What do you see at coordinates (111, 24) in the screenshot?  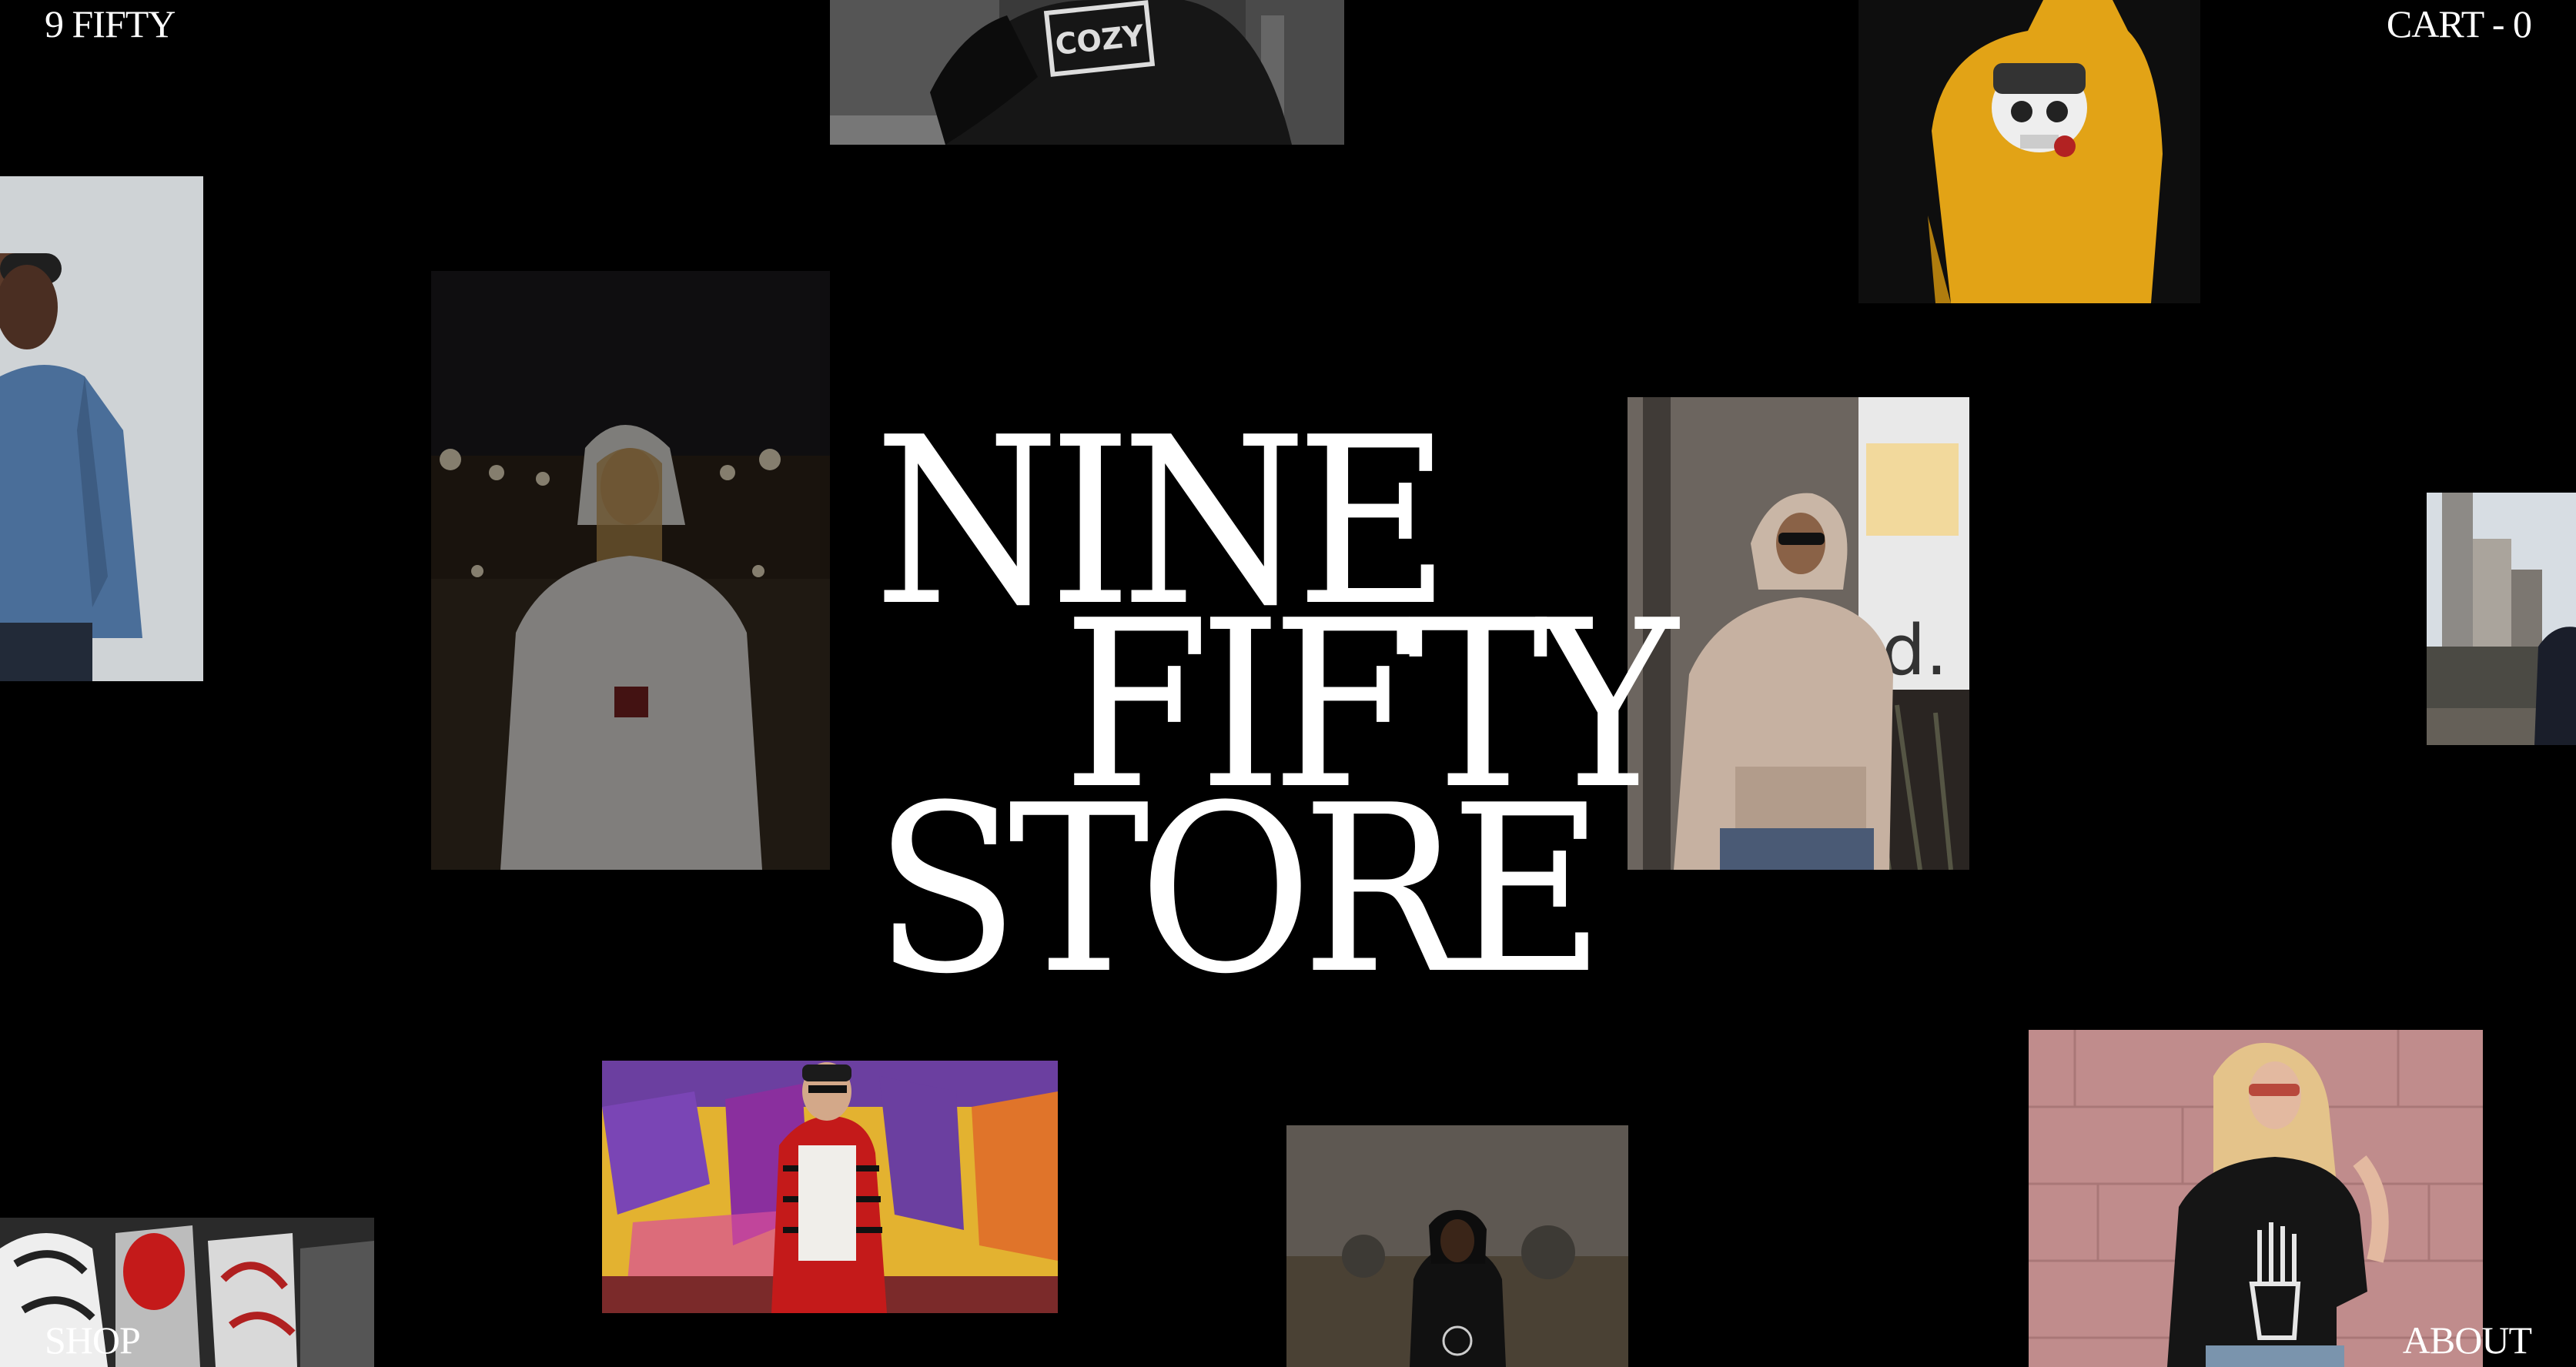 I see `logo-link: 9 FIFTY` at bounding box center [111, 24].